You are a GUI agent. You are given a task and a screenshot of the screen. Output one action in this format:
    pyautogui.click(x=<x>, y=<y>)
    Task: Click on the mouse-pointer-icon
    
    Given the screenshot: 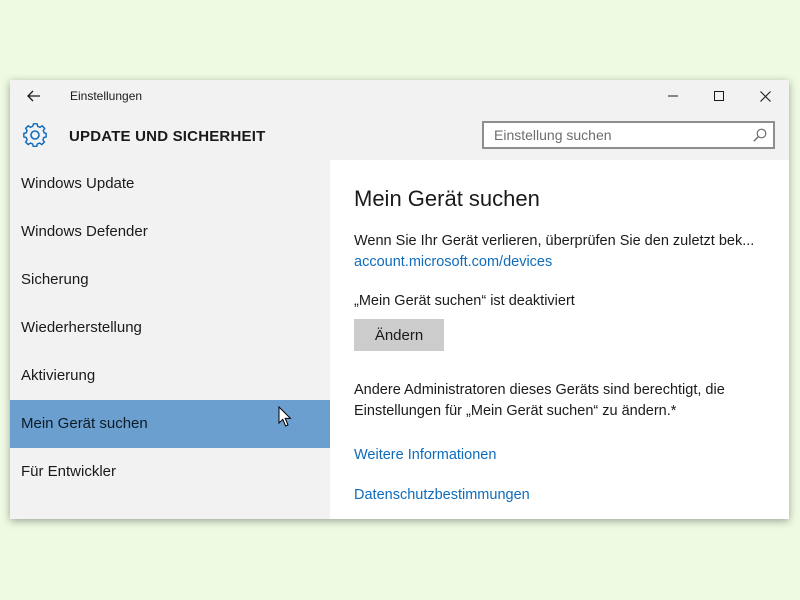 What is the action you would take?
    pyautogui.click(x=285, y=416)
    